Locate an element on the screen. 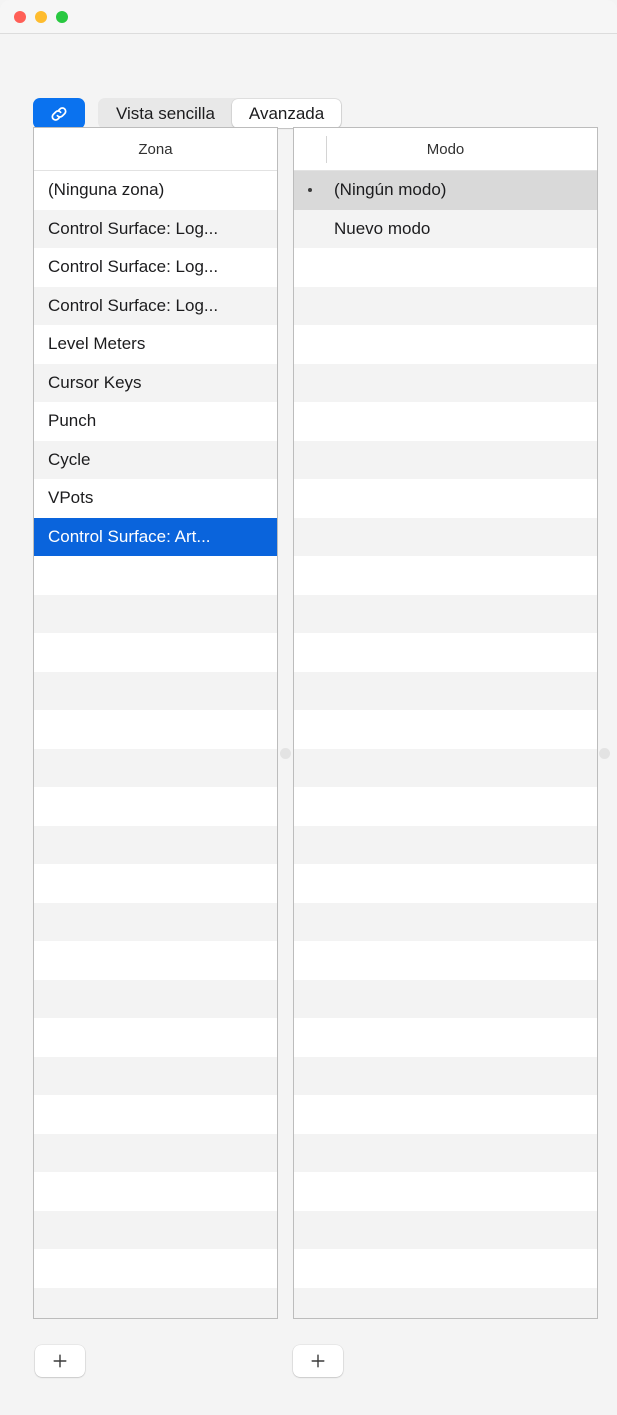 The height and width of the screenshot is (1415, 617). window-titlebar is located at coordinates (308, 17).